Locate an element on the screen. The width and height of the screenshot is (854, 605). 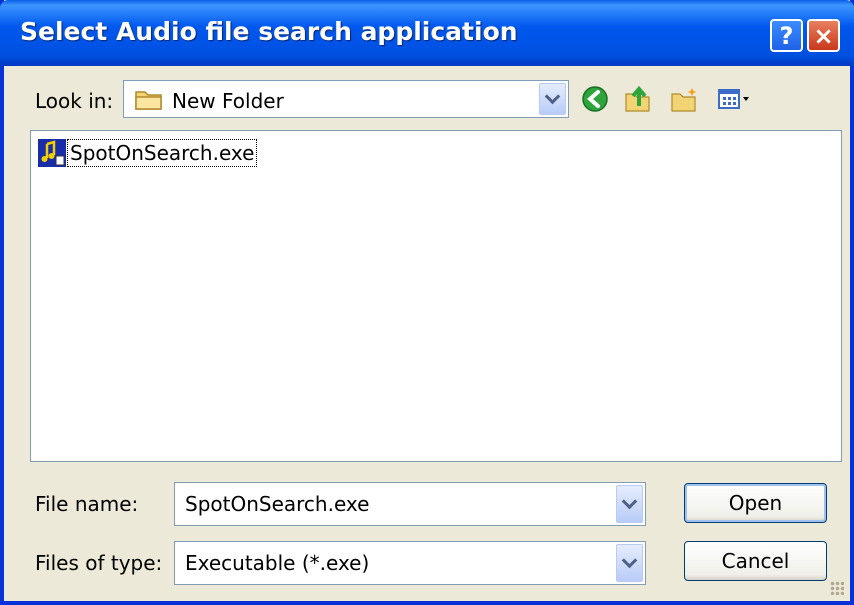
look-in-value: New Folder is located at coordinates (228, 101).